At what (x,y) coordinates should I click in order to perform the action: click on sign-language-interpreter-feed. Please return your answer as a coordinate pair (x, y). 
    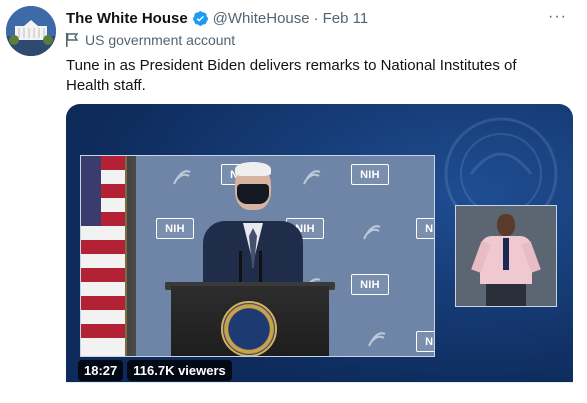
    Looking at the image, I should click on (506, 256).